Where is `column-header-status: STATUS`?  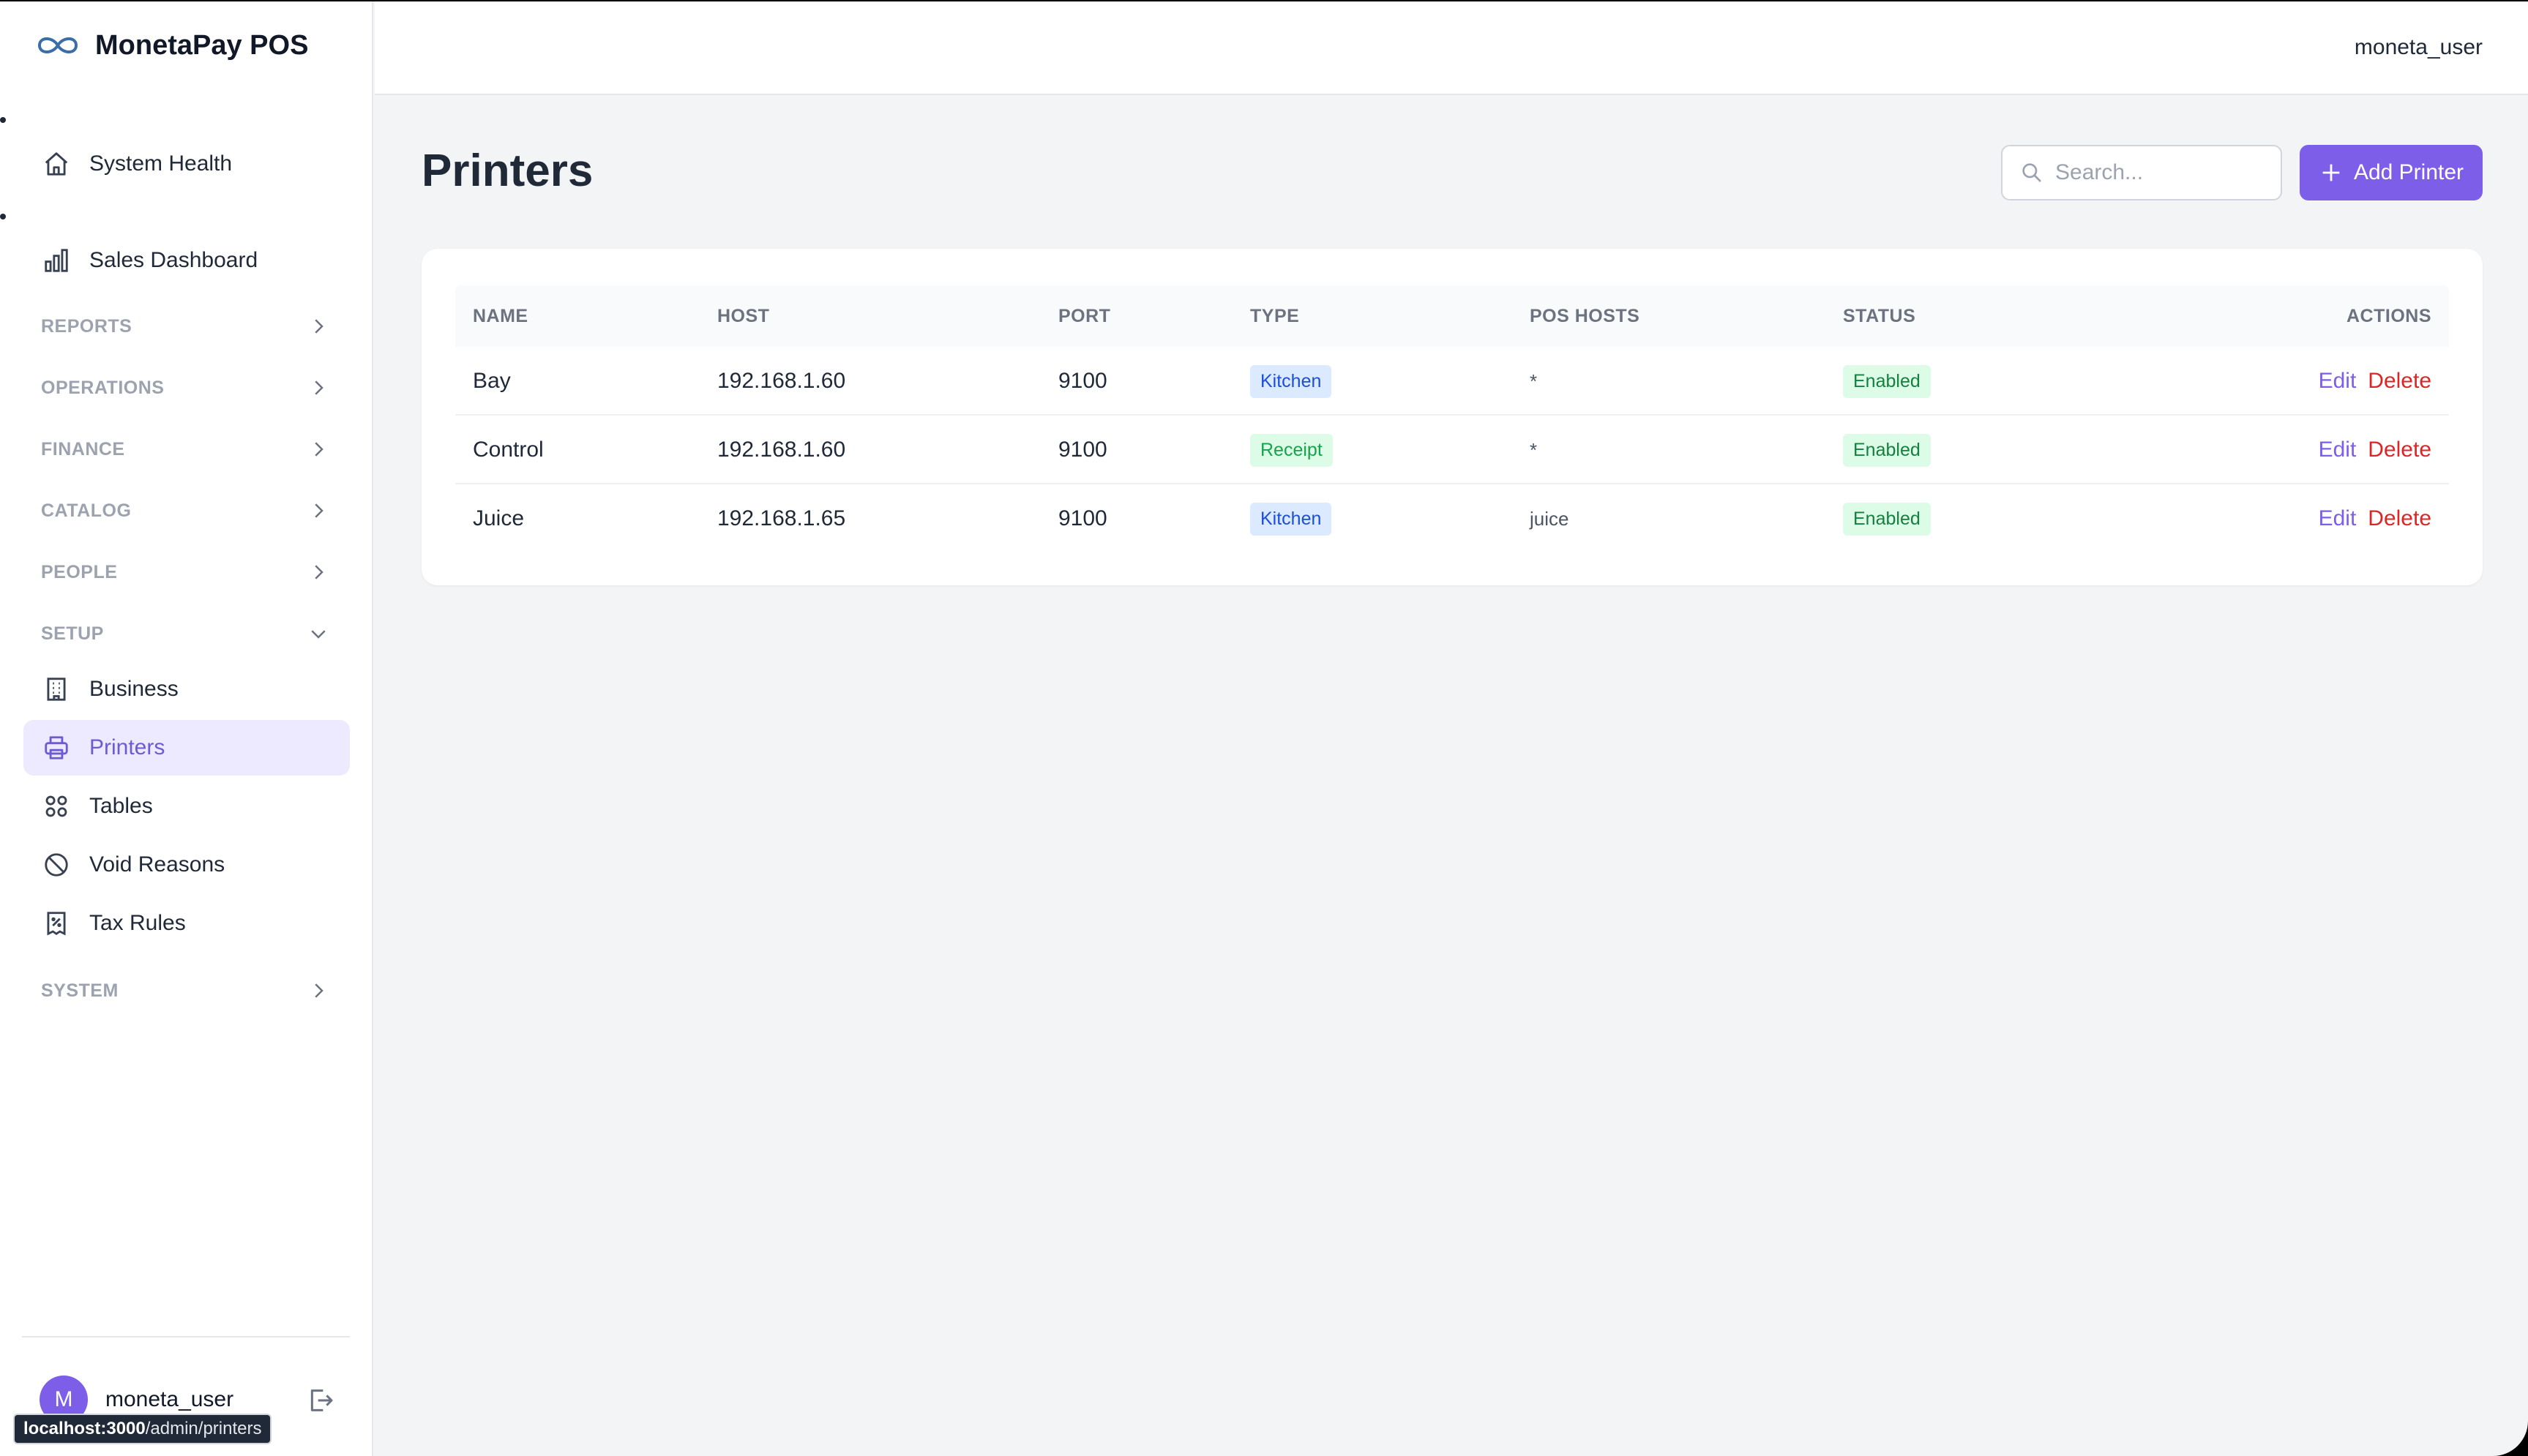 column-header-status: STATUS is located at coordinates (1879, 316).